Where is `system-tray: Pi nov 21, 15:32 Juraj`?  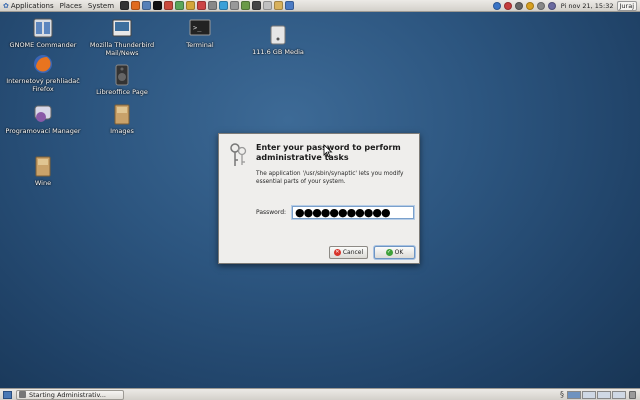
system-tray: Pi nov 21, 15:32 Juraj is located at coordinates (566, 5).